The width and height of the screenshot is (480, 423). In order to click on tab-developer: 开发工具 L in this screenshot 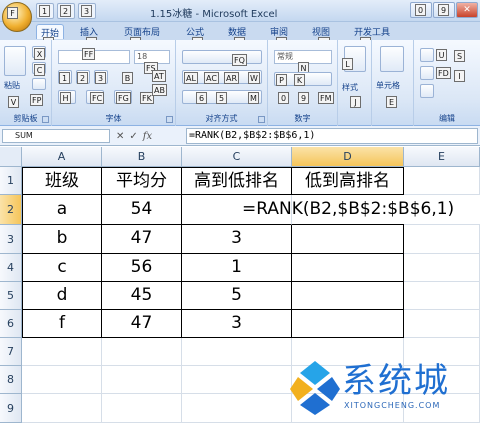, I will do `click(372, 37)`.